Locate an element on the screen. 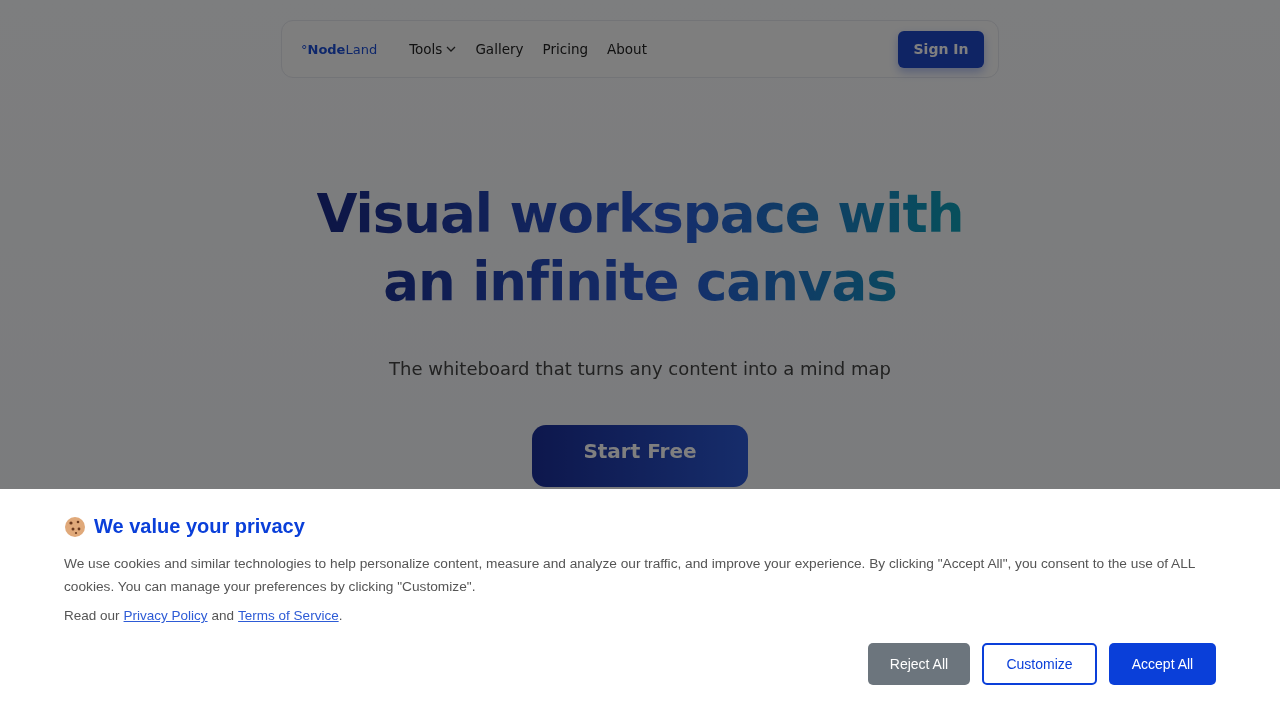 Image resolution: width=1280 pixels, height=720 pixels. nav-link: Gallery is located at coordinates (499, 49).